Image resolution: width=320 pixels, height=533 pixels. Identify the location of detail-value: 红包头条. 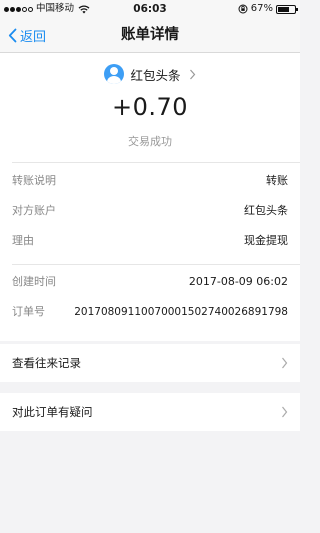
(266, 210).